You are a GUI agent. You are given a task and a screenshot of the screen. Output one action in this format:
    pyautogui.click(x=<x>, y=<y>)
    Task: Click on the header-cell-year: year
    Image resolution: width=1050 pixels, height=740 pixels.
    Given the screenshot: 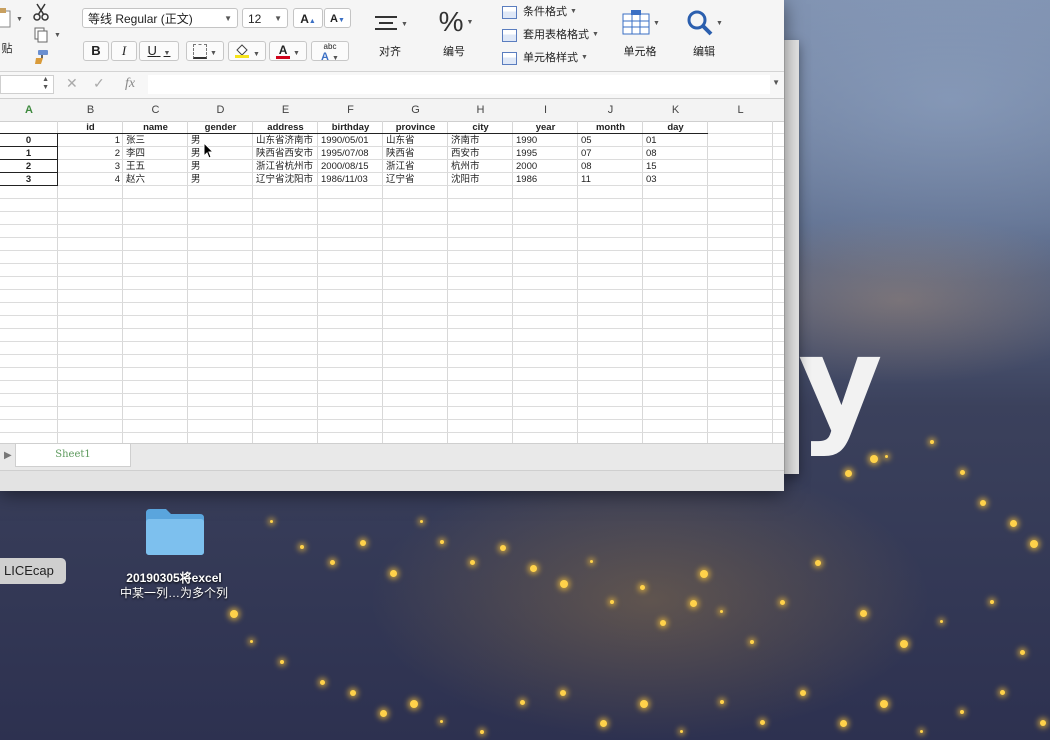 What is the action you would take?
    pyautogui.click(x=545, y=127)
    